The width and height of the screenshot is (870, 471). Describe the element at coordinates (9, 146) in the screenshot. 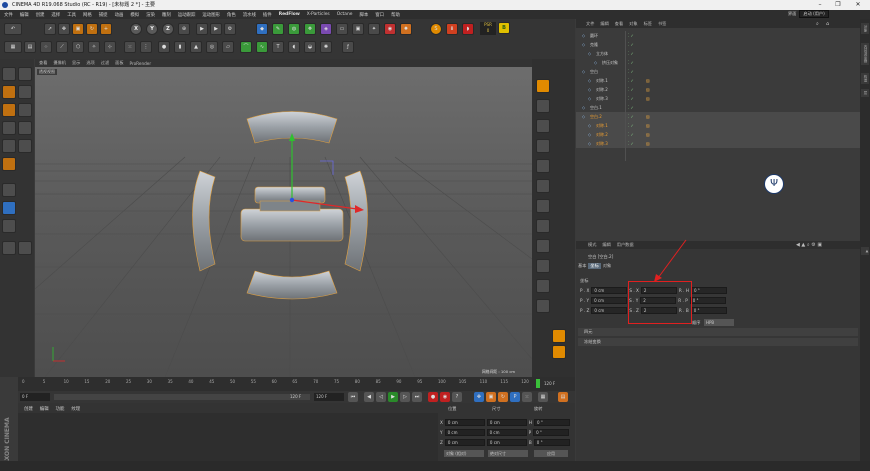

I see `edge-tool-icon` at that location.